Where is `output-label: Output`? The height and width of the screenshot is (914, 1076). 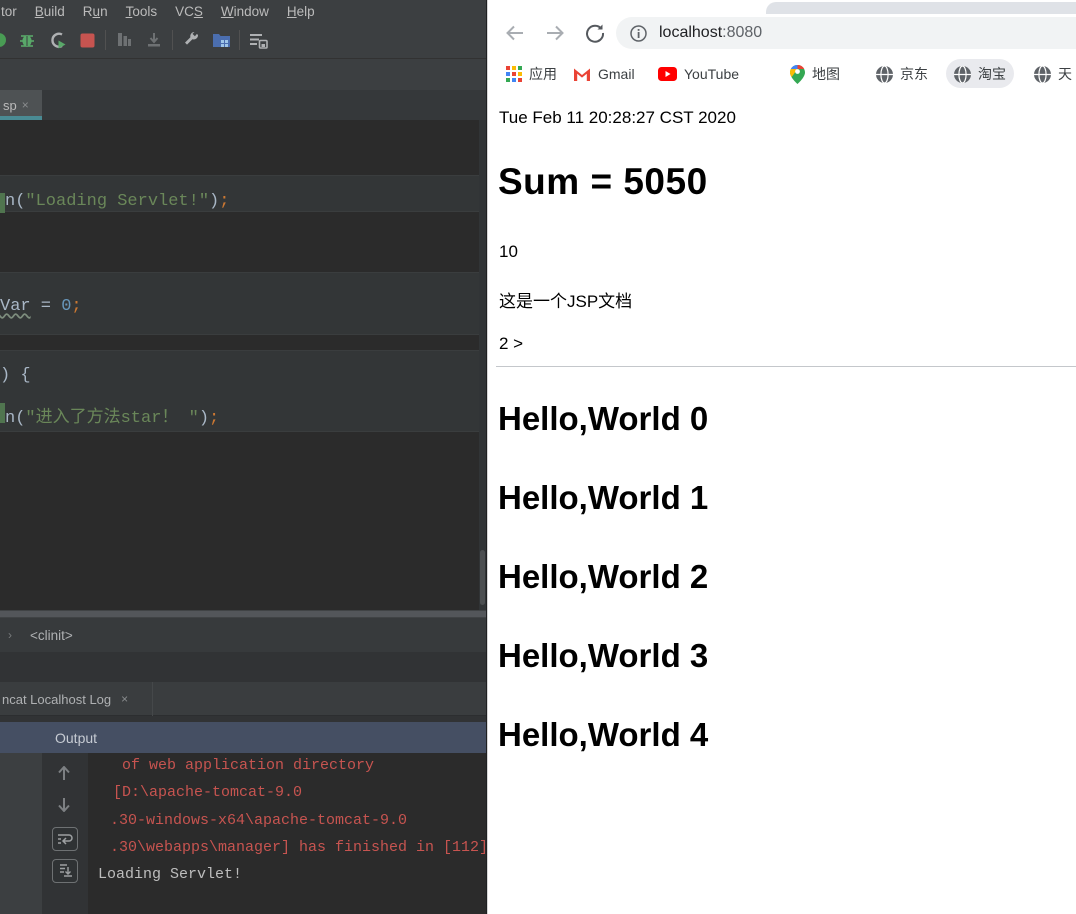
output-label: Output is located at coordinates (76, 737).